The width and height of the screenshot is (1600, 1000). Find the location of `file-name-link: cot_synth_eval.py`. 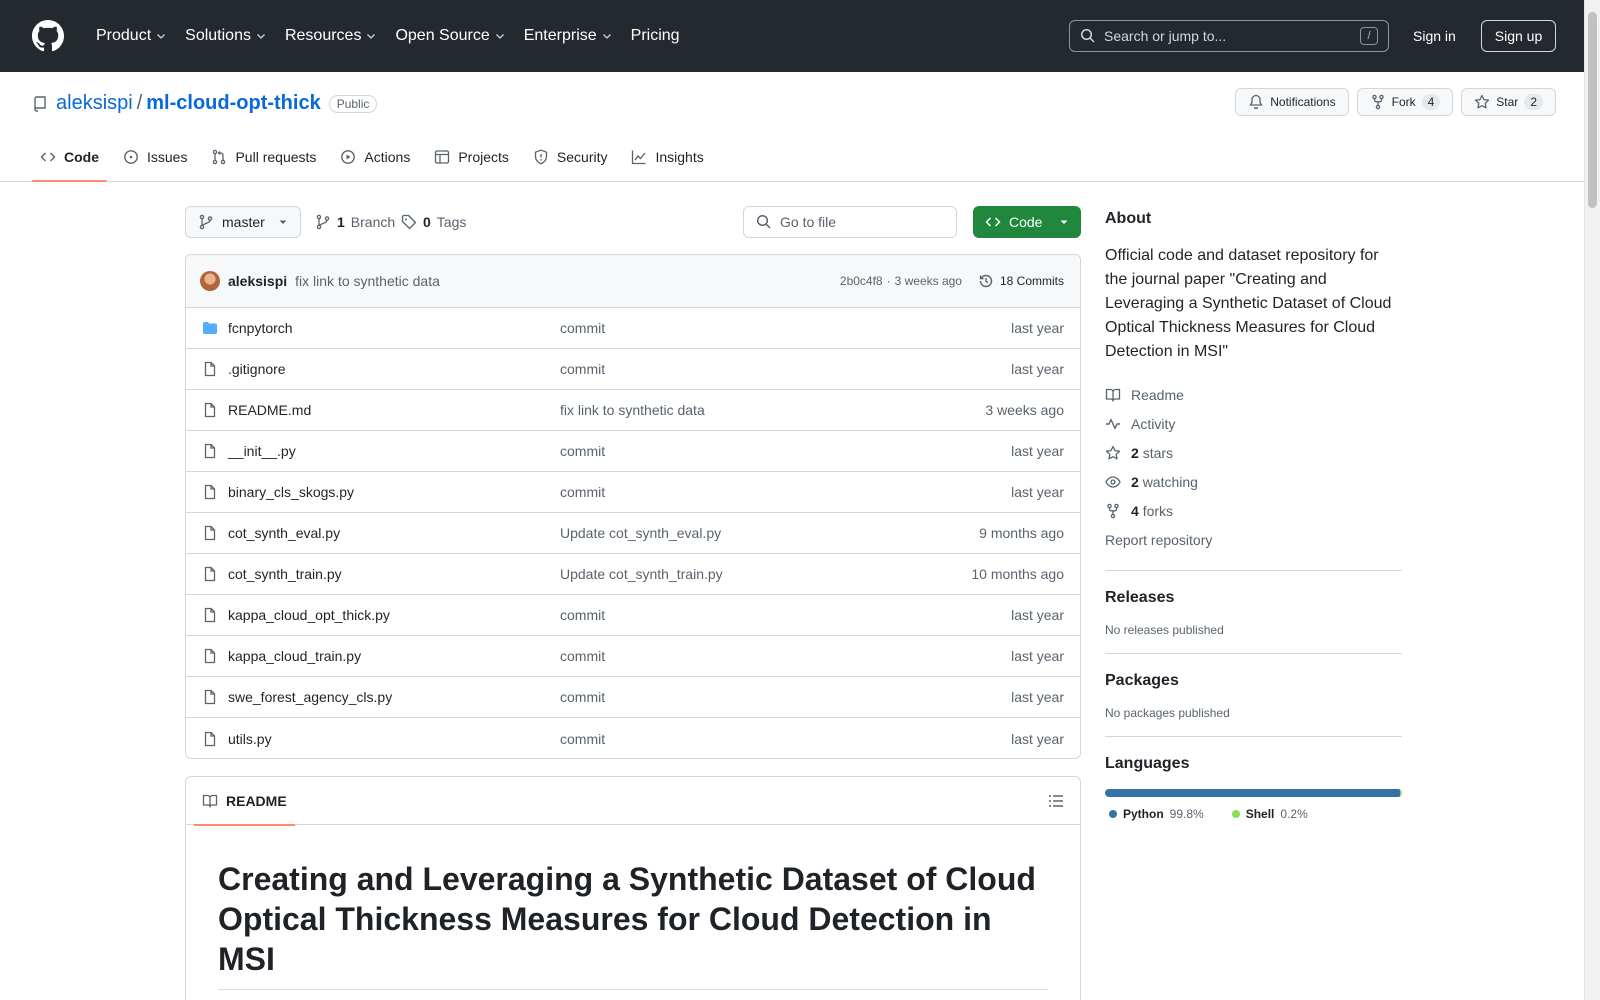

file-name-link: cot_synth_eval.py is located at coordinates (394, 533).